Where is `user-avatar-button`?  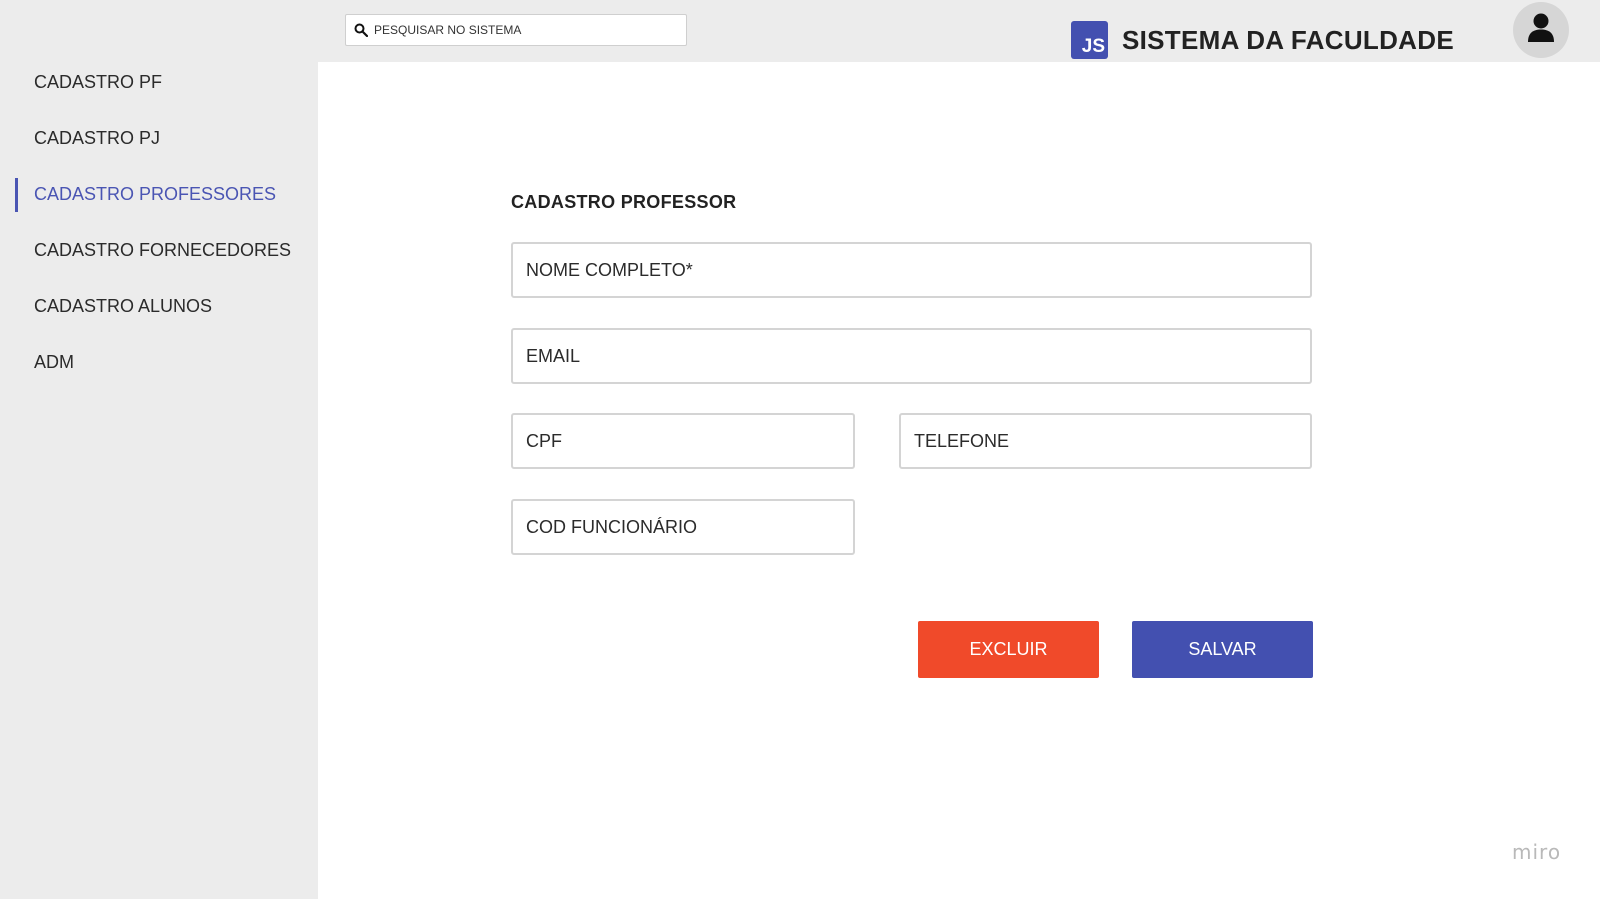
user-avatar-button is located at coordinates (1541, 30).